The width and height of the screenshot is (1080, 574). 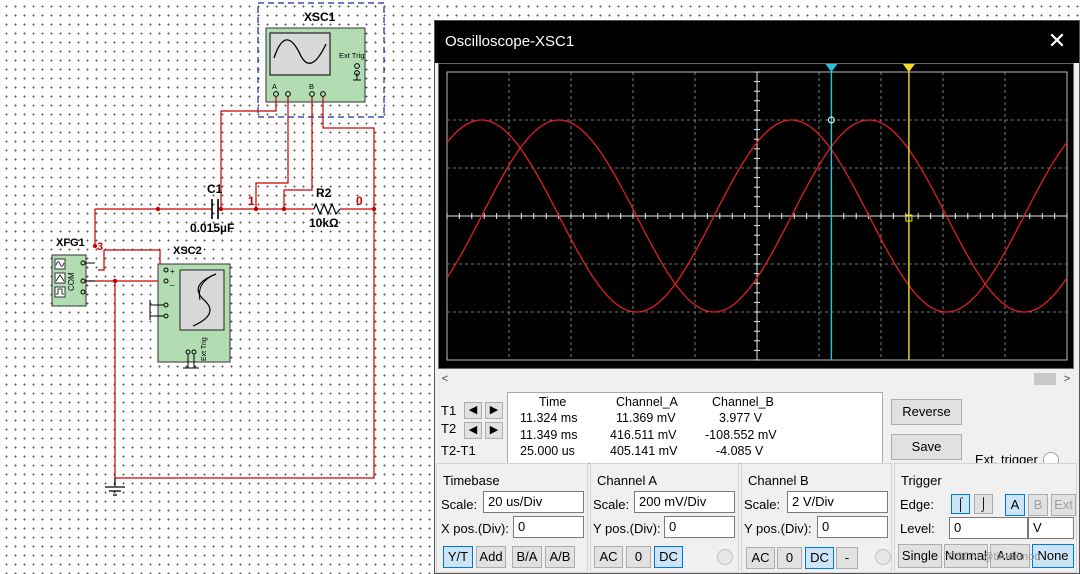 I want to click on c1-name: C1, so click(x=215, y=189).